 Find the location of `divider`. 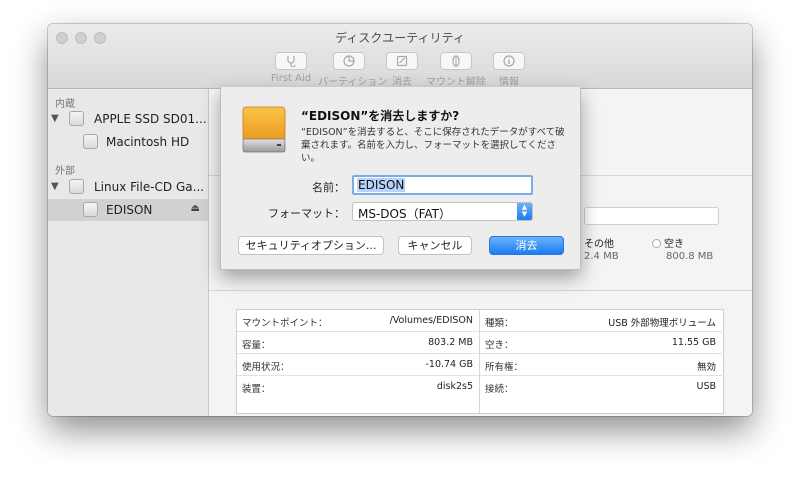

divider is located at coordinates (480, 290).